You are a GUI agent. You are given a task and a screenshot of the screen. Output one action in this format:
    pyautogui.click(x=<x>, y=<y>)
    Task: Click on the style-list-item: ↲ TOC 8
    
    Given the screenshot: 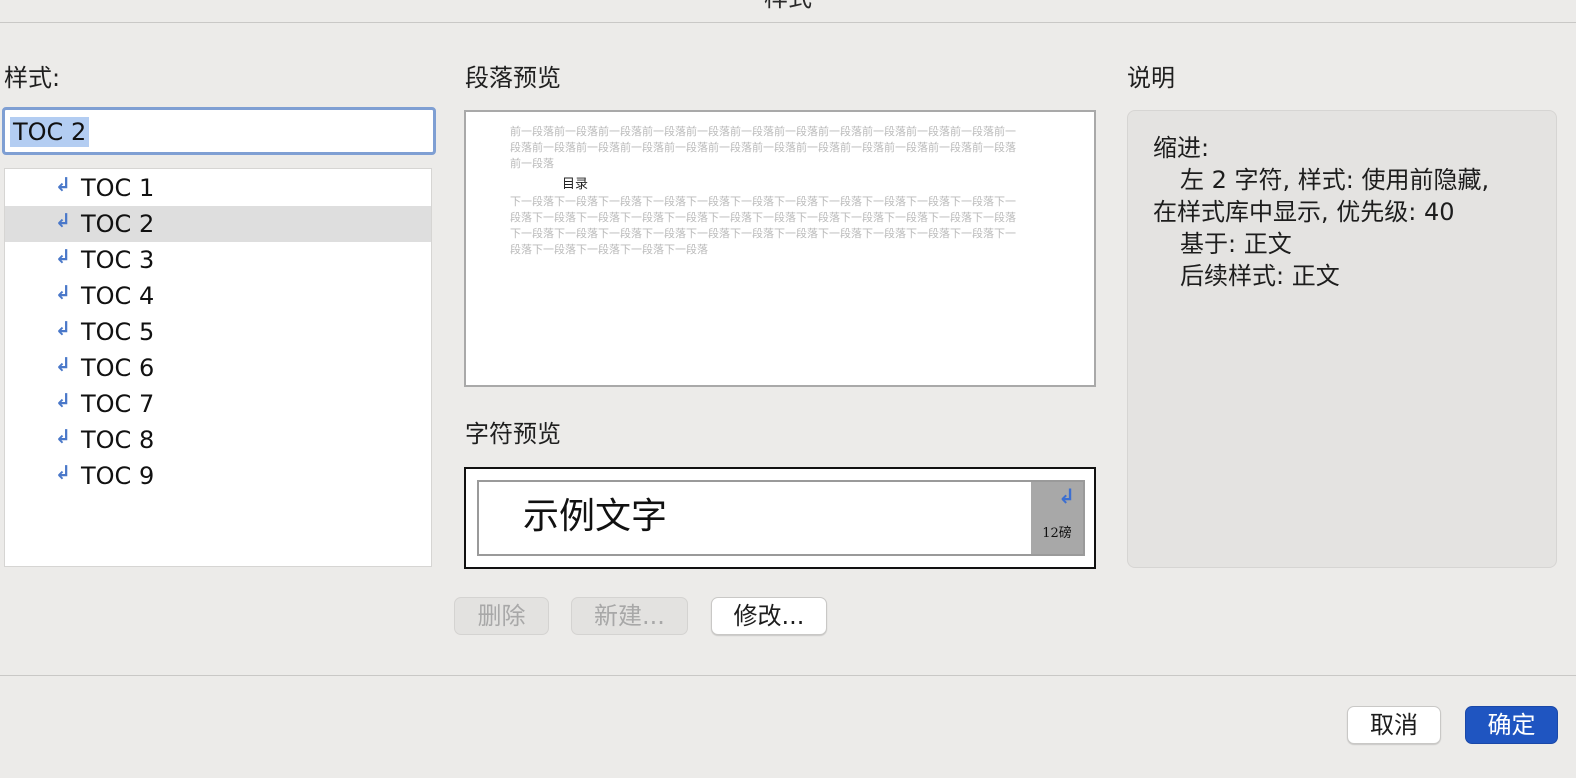 What is the action you would take?
    pyautogui.click(x=218, y=440)
    